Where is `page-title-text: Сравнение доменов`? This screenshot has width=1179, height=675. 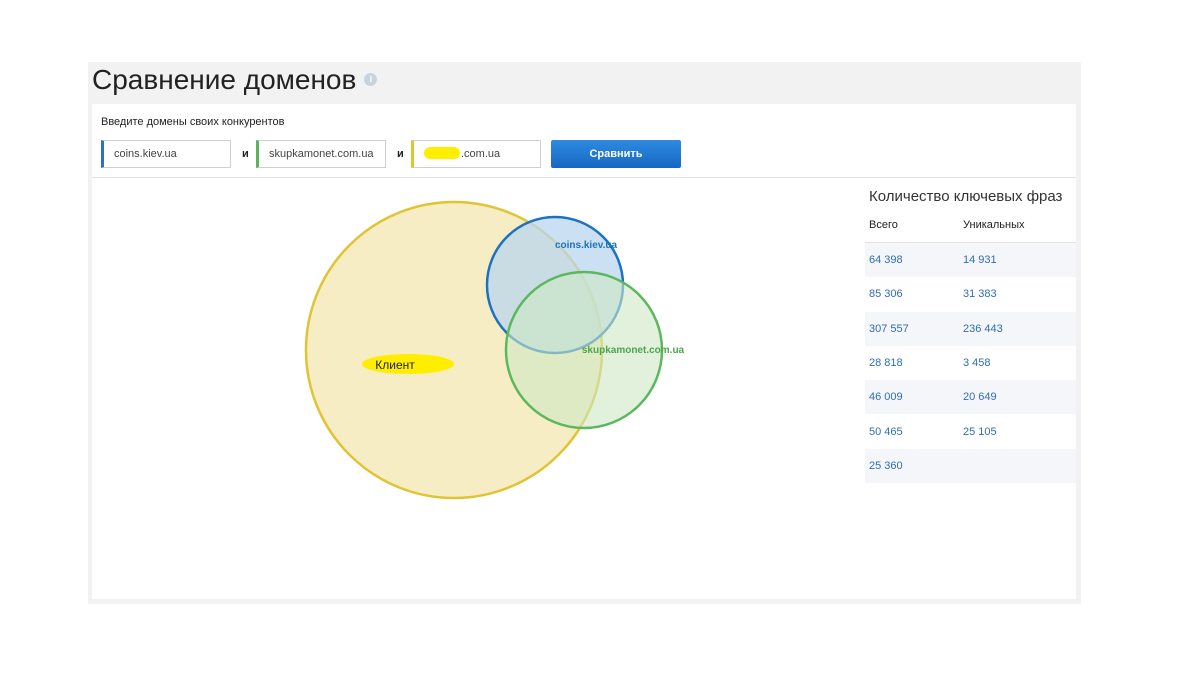 page-title-text: Сравнение доменов is located at coordinates (224, 79).